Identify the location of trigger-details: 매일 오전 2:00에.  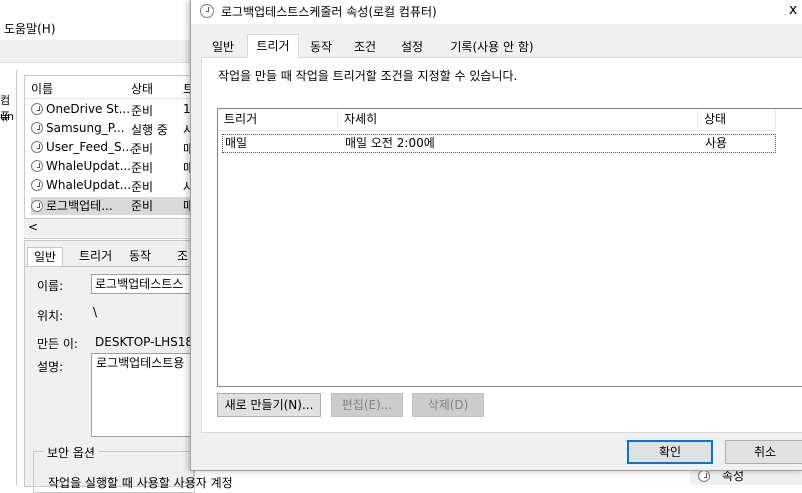
(390, 143).